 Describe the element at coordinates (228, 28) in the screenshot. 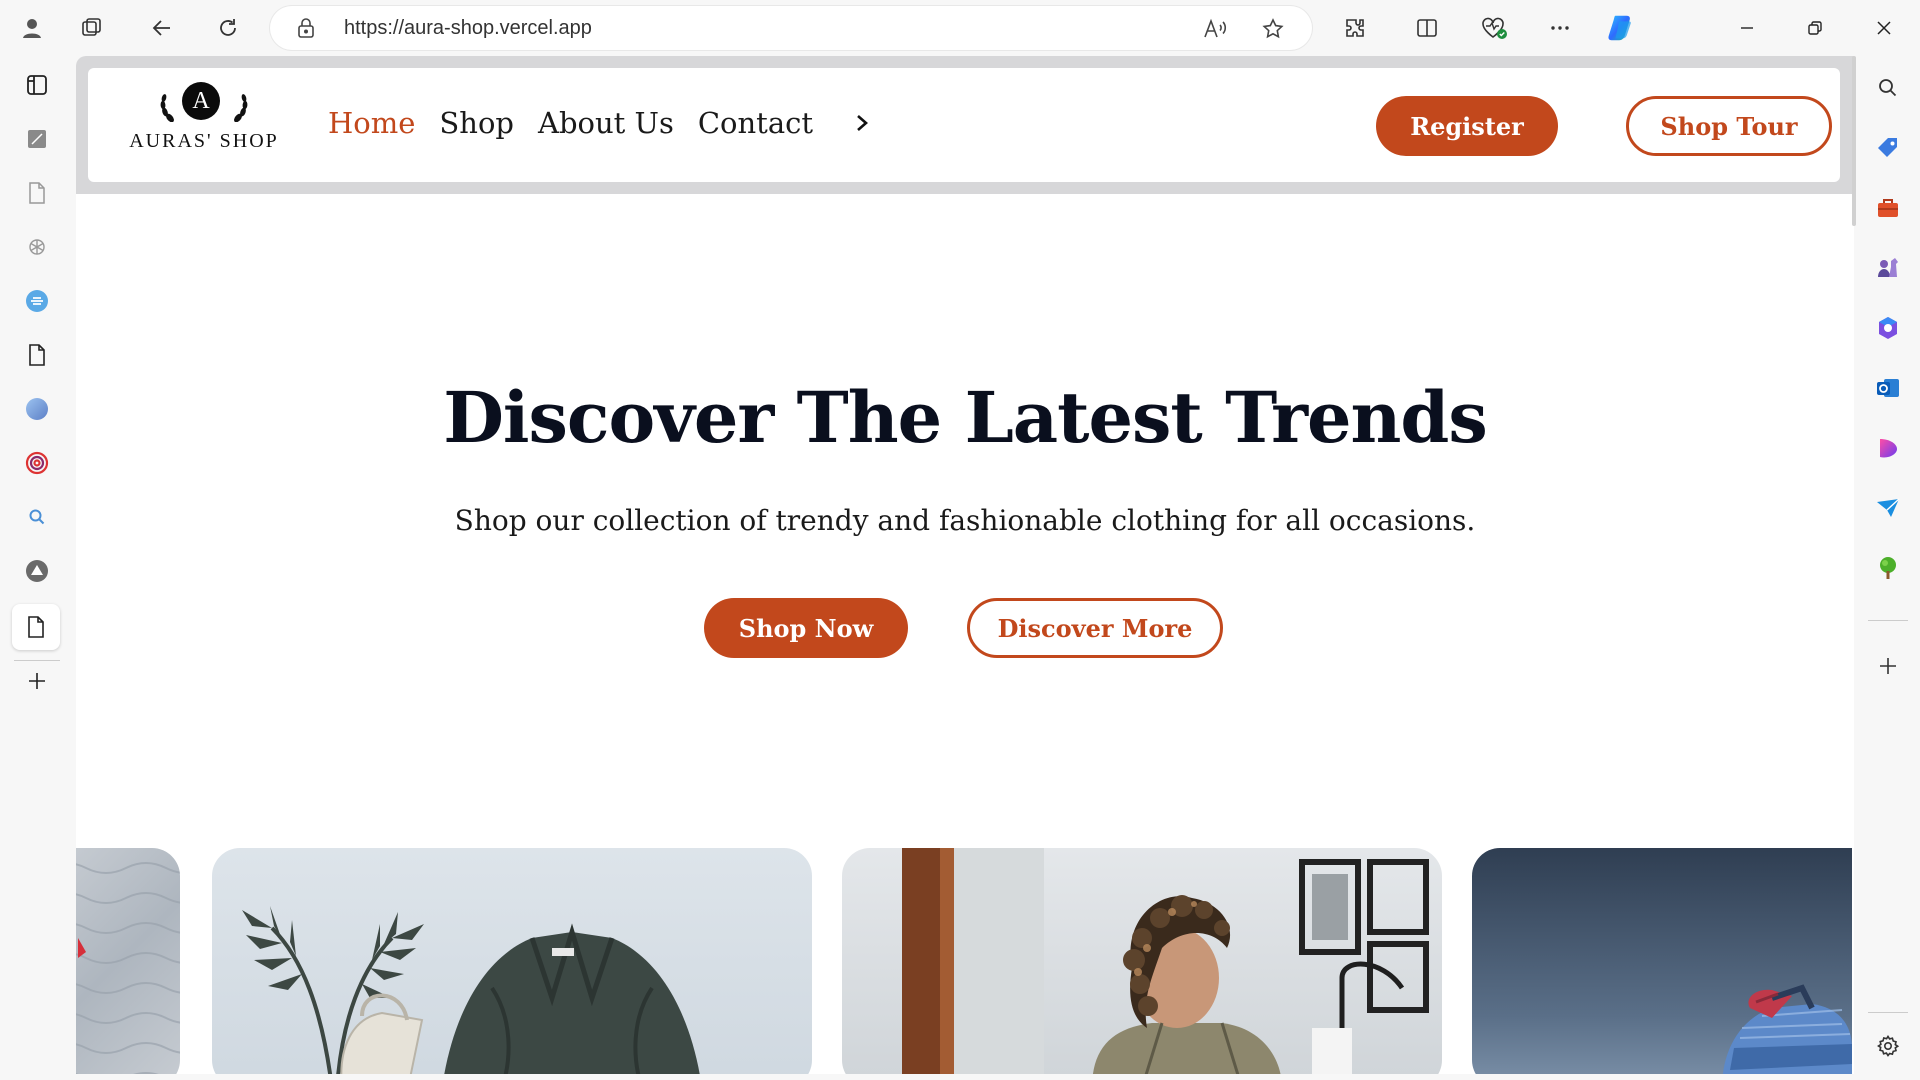

I see `refresh-icon` at that location.